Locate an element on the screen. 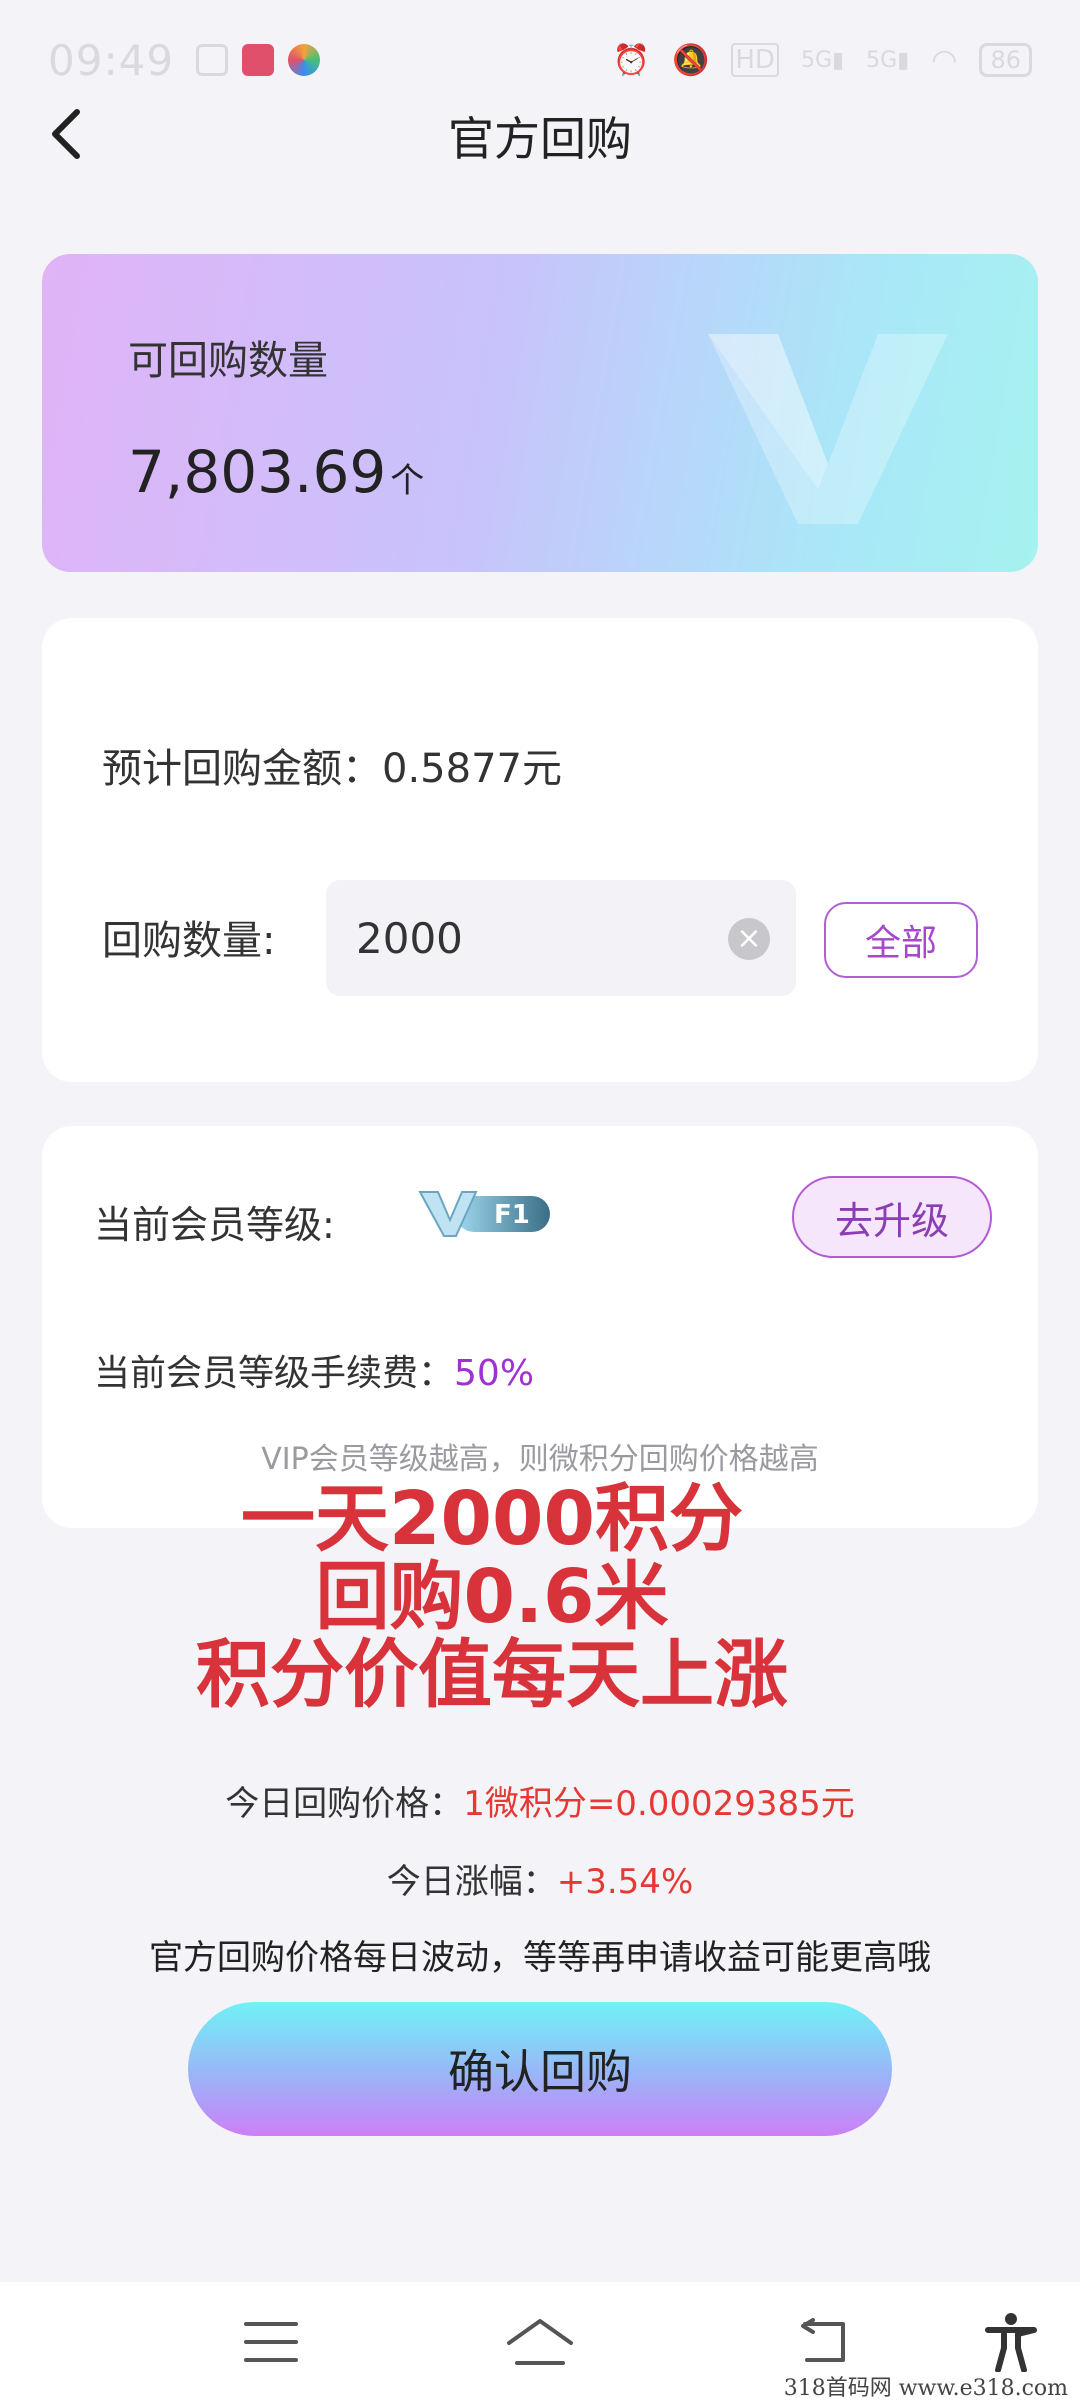 This screenshot has width=1080, height=2408. browser-icon is located at coordinates (304, 60).